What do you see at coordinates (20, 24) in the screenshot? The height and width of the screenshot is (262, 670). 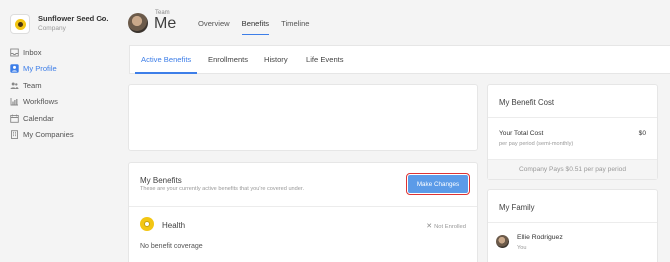 I see `company-logo` at bounding box center [20, 24].